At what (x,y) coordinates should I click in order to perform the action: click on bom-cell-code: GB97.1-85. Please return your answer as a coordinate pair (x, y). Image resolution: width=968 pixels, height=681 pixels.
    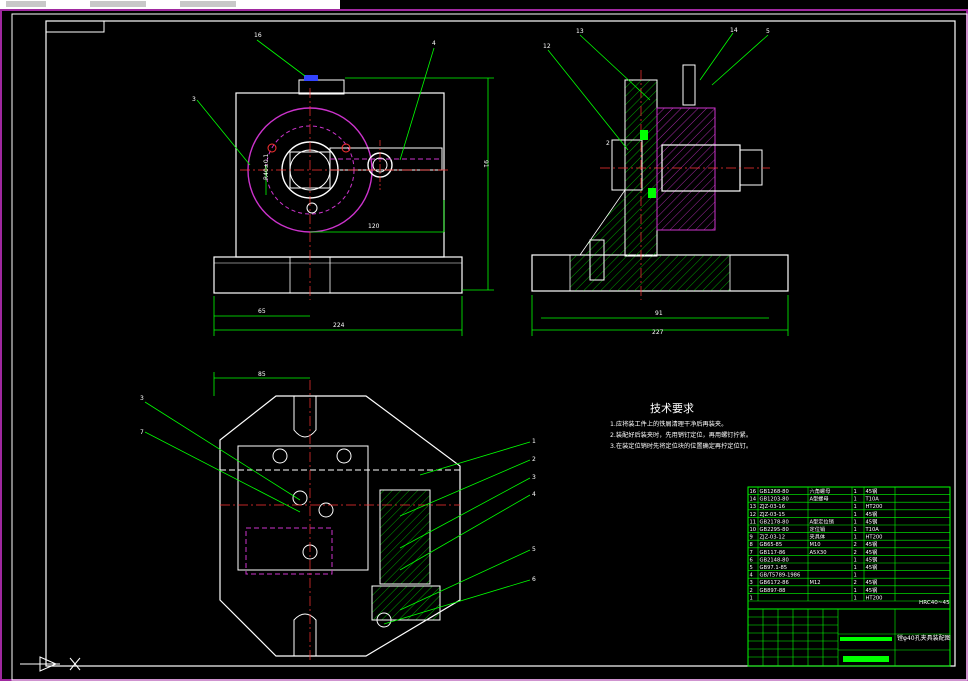
    Looking at the image, I should click on (774, 568).